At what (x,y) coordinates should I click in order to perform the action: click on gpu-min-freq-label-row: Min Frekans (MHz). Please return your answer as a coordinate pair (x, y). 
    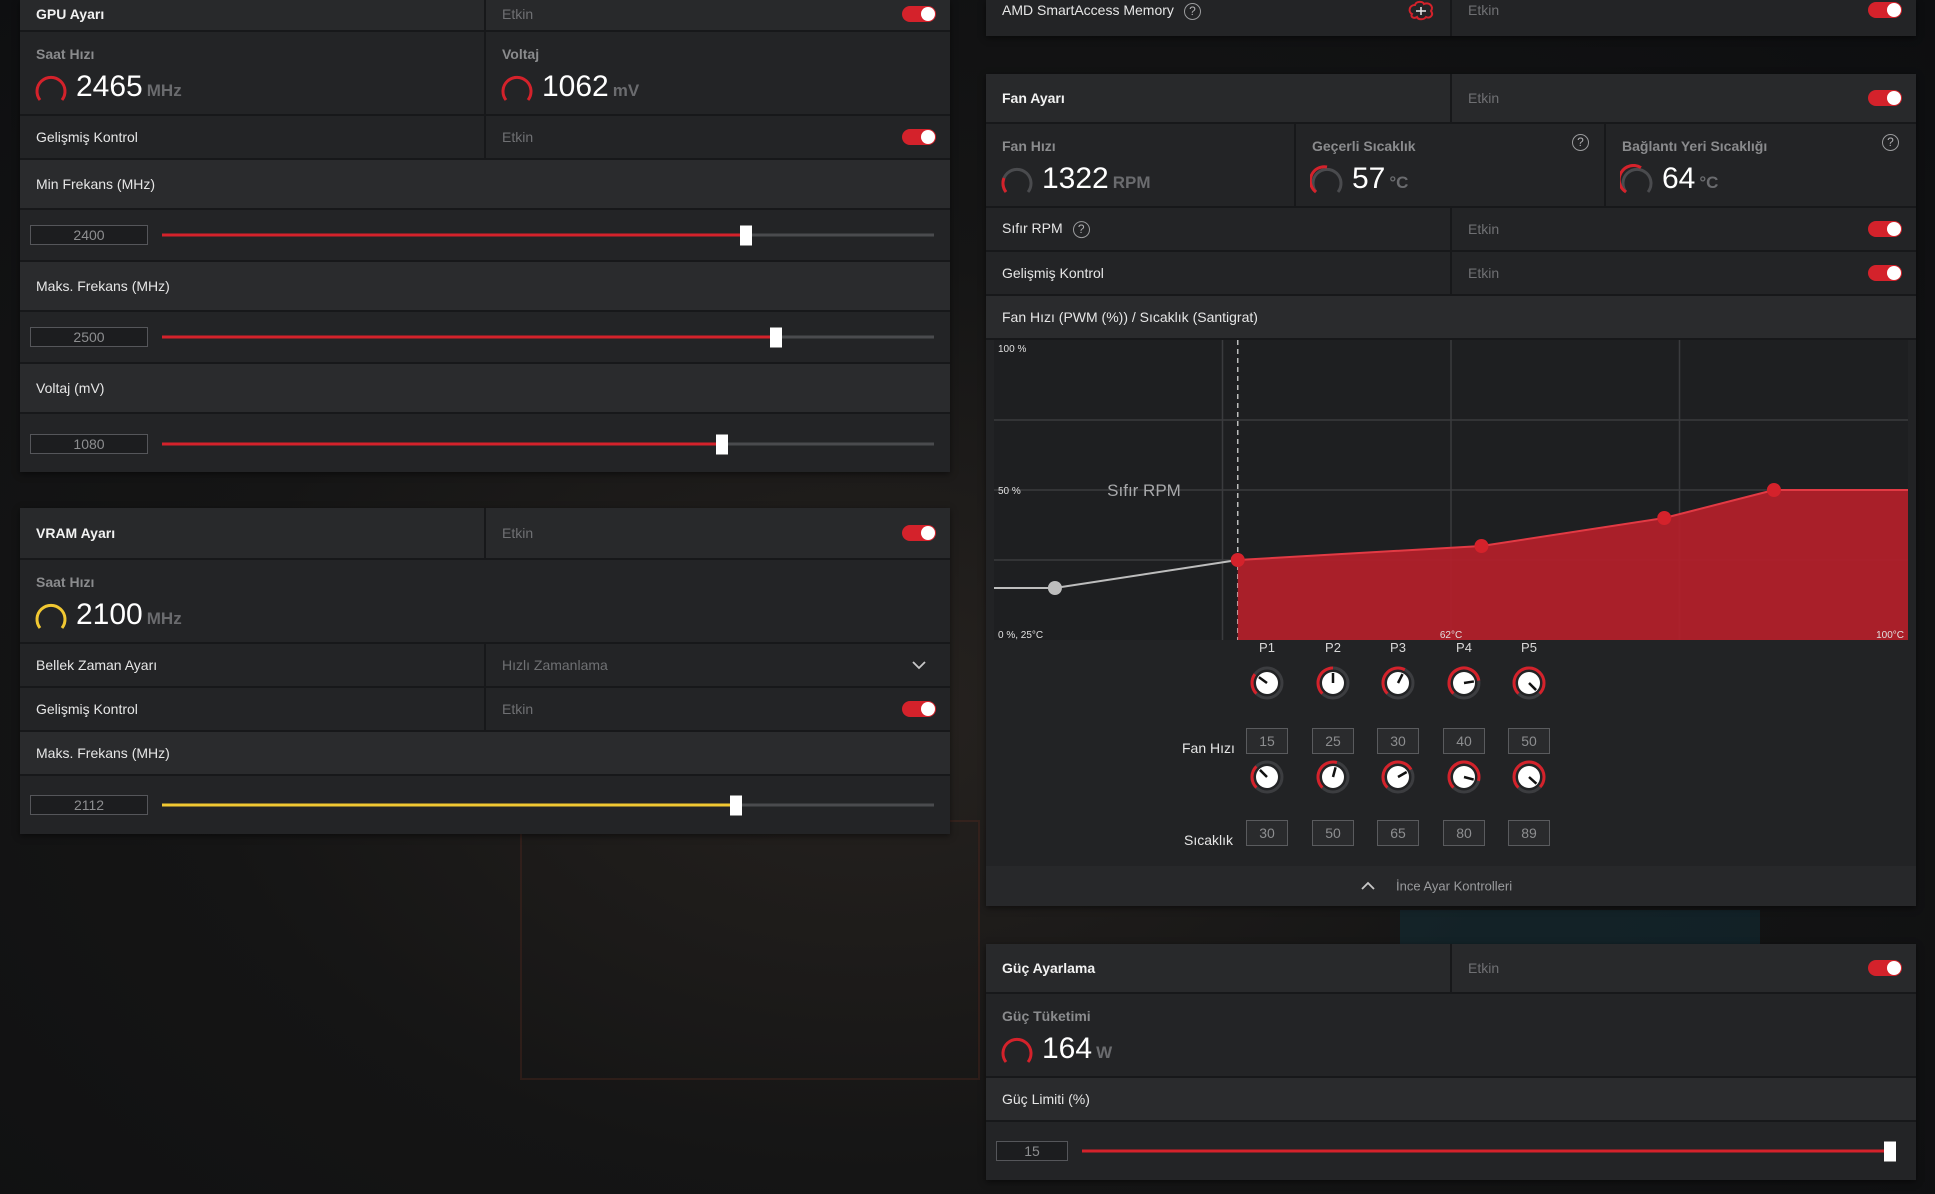
    Looking at the image, I should click on (485, 185).